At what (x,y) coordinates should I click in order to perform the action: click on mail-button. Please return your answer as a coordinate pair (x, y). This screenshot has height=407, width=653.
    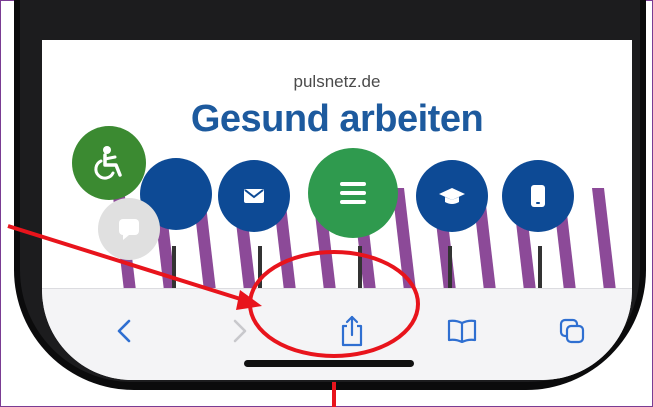
    Looking at the image, I should click on (254, 196).